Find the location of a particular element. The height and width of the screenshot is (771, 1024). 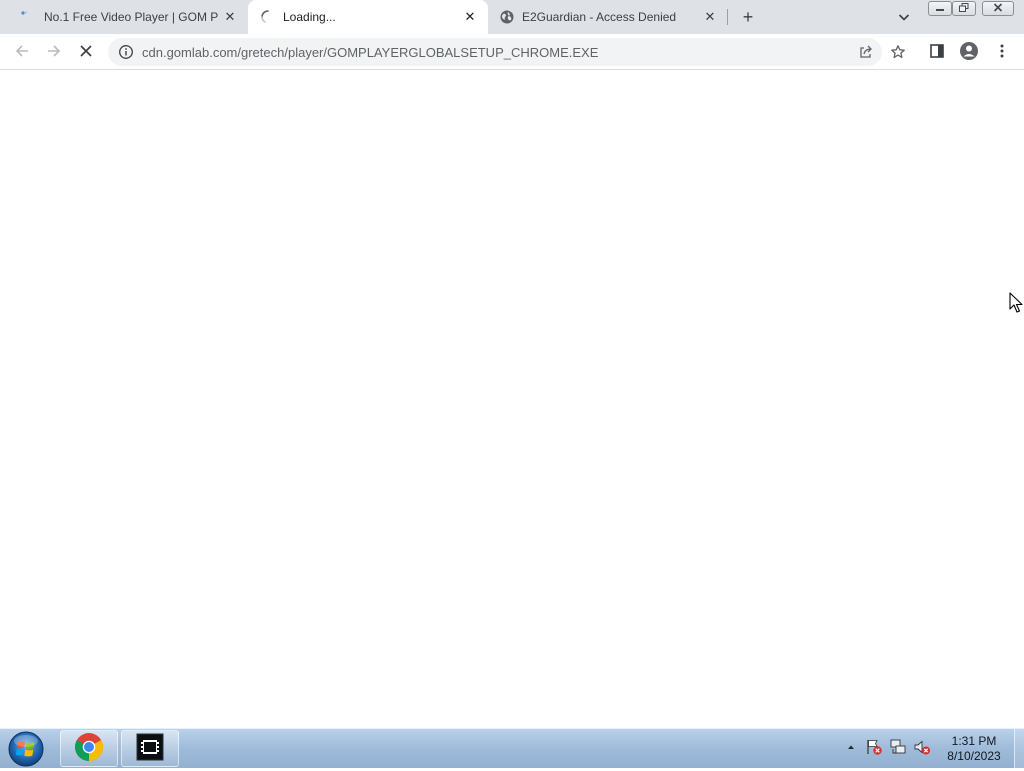

minimize-button is located at coordinates (940, 8).